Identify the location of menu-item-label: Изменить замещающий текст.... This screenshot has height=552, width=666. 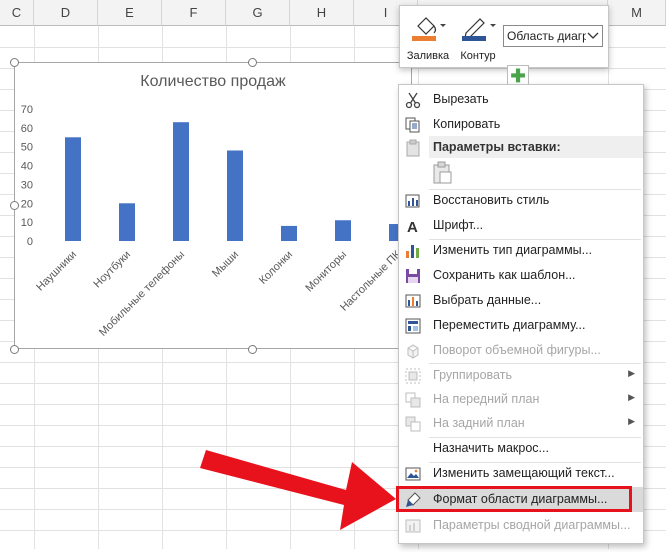
(524, 473).